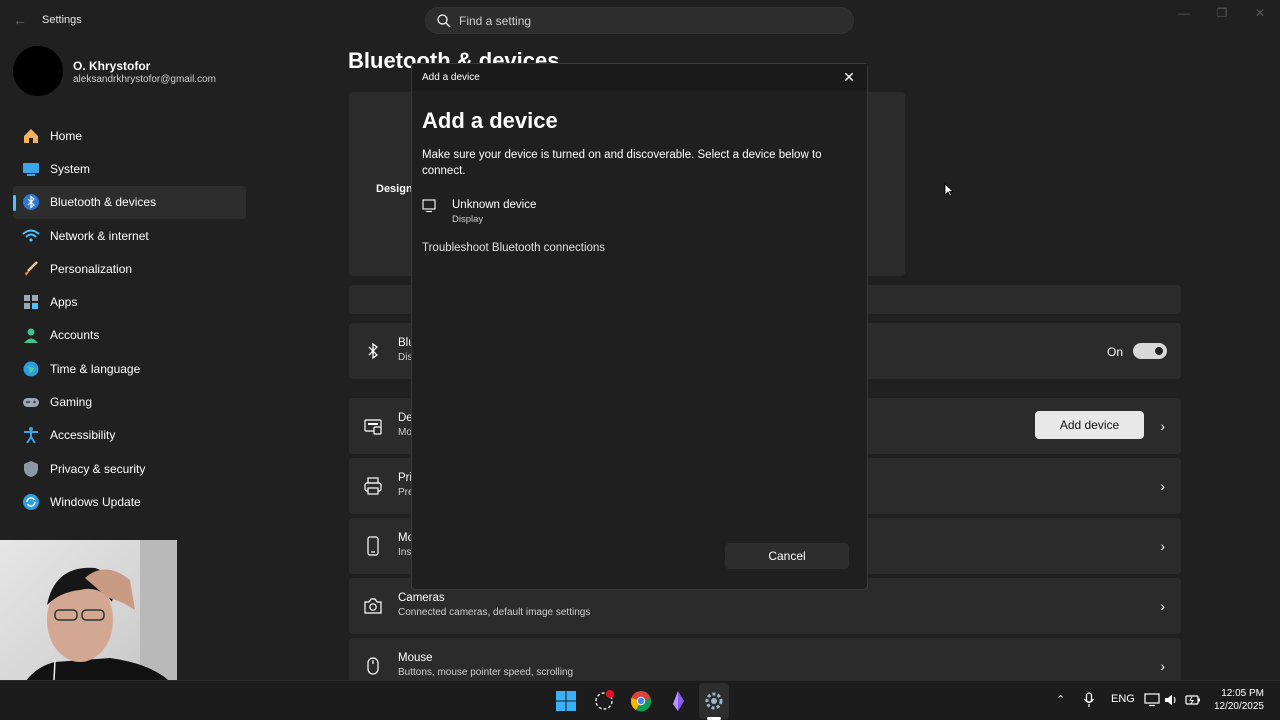 Image resolution: width=1280 pixels, height=720 pixels. What do you see at coordinates (31, 302) in the screenshot?
I see `apps-icon` at bounding box center [31, 302].